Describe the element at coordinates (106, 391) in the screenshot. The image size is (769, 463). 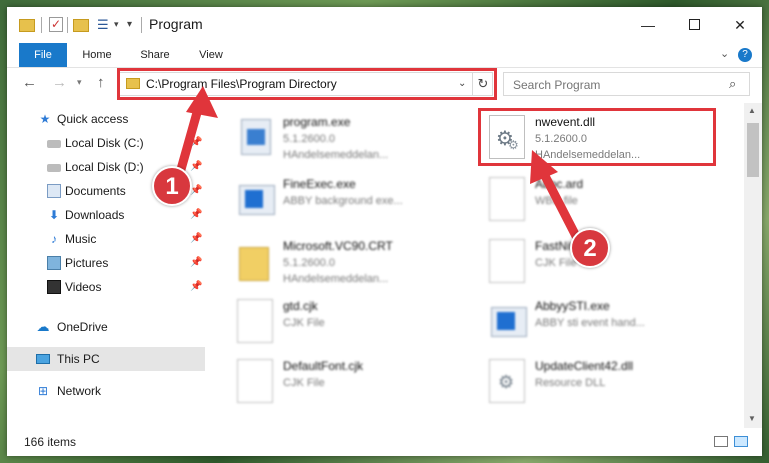
I see `sidebar-item-network: ⊞ Network` at that location.